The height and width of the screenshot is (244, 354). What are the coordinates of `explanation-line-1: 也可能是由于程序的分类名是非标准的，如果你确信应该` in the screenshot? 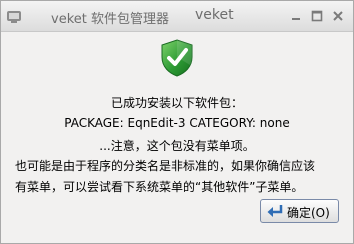 It's located at (165, 166).